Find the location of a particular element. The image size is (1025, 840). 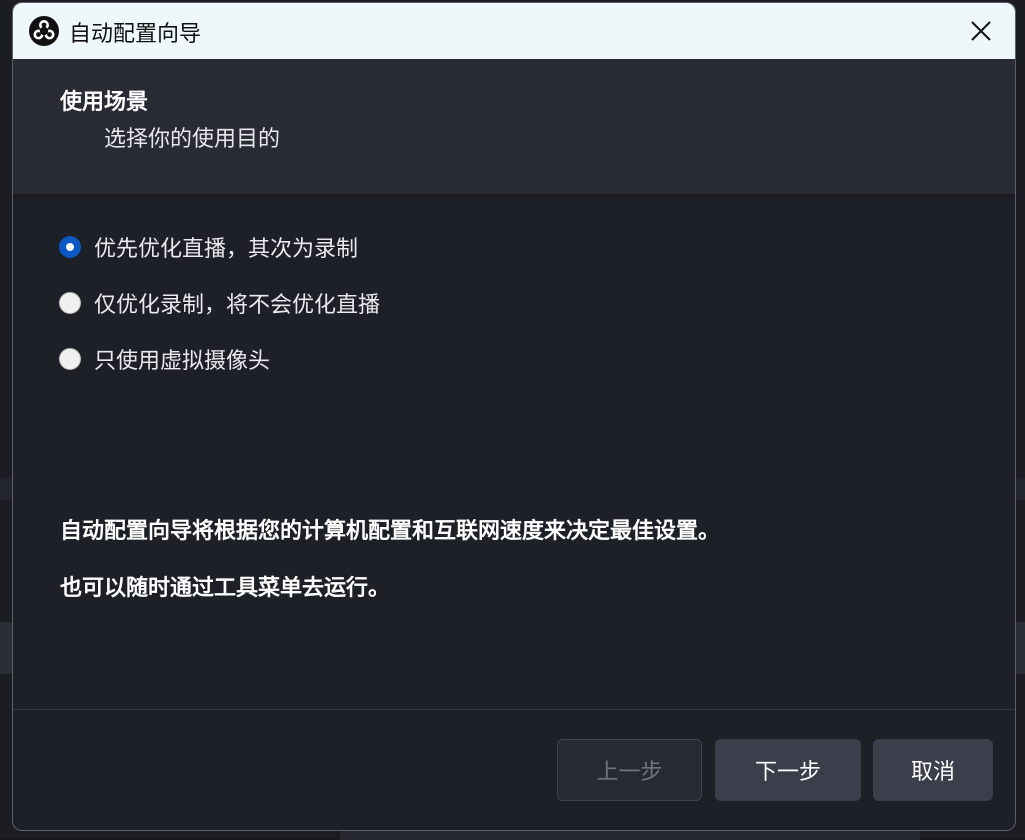

option-label: 只使用虚拟摄像头 is located at coordinates (182, 361).